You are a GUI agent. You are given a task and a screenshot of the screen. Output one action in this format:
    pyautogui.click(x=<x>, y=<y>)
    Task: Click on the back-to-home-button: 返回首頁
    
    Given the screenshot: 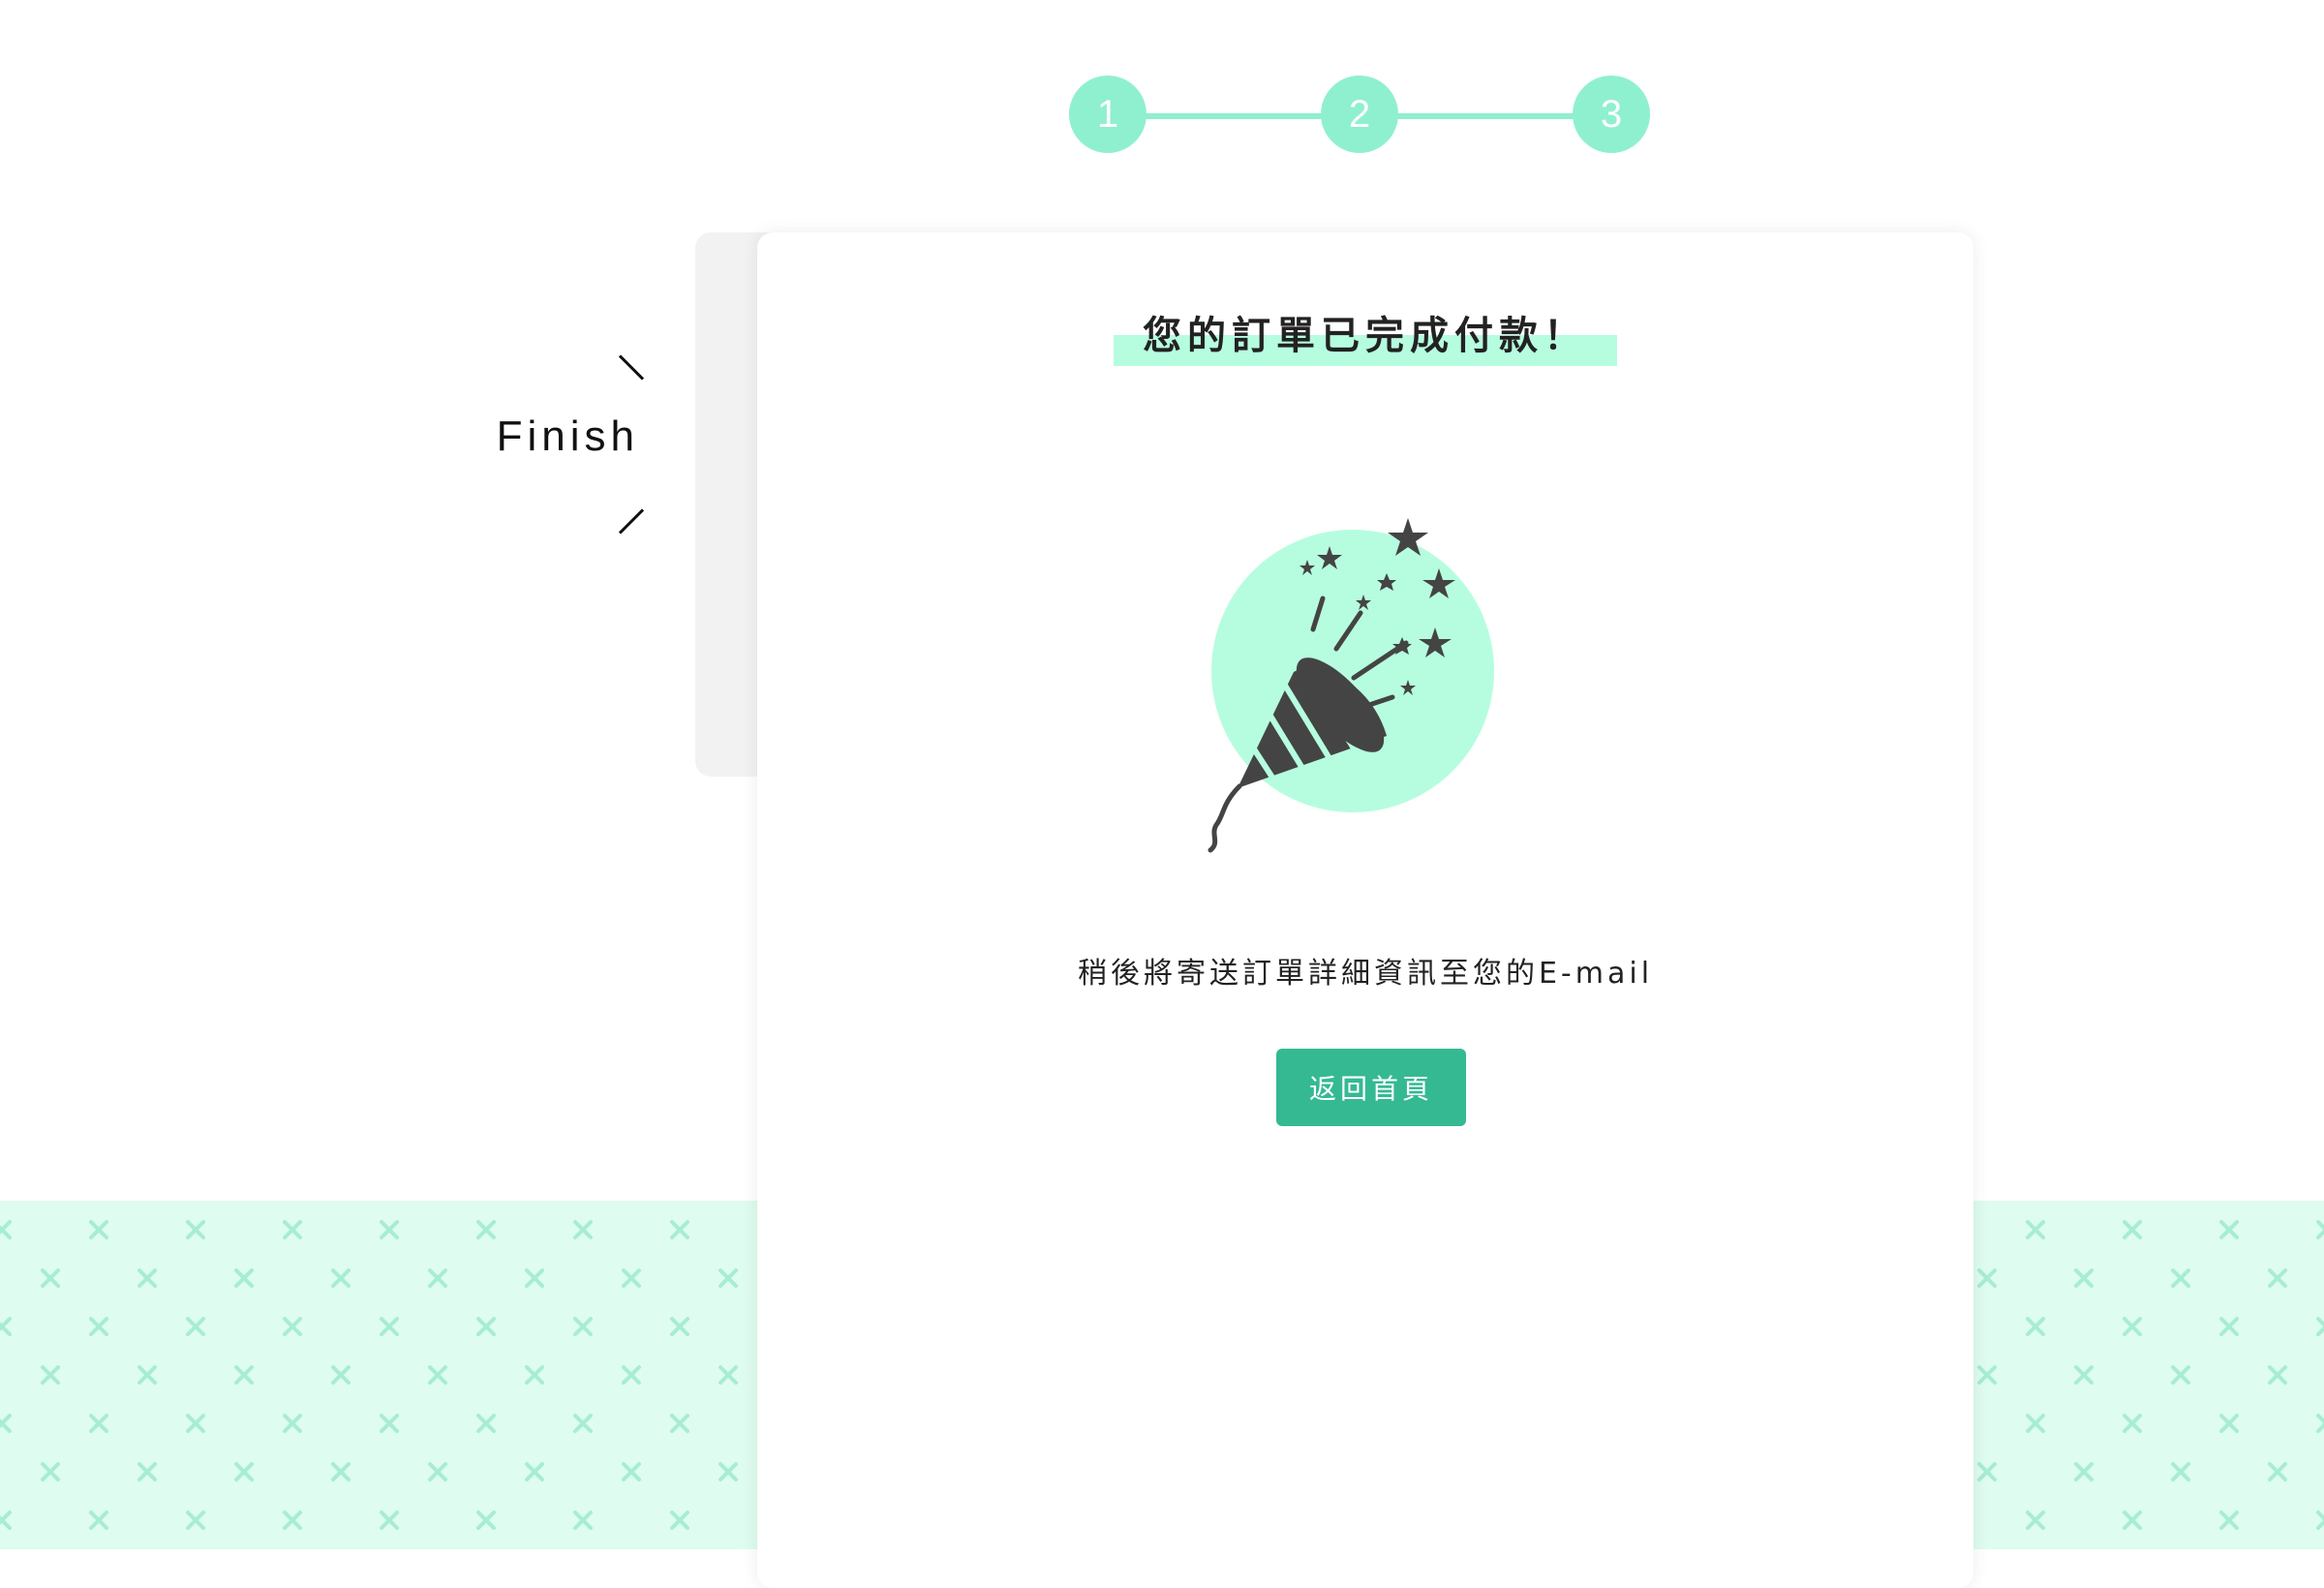 What is the action you would take?
    pyautogui.click(x=1371, y=1087)
    